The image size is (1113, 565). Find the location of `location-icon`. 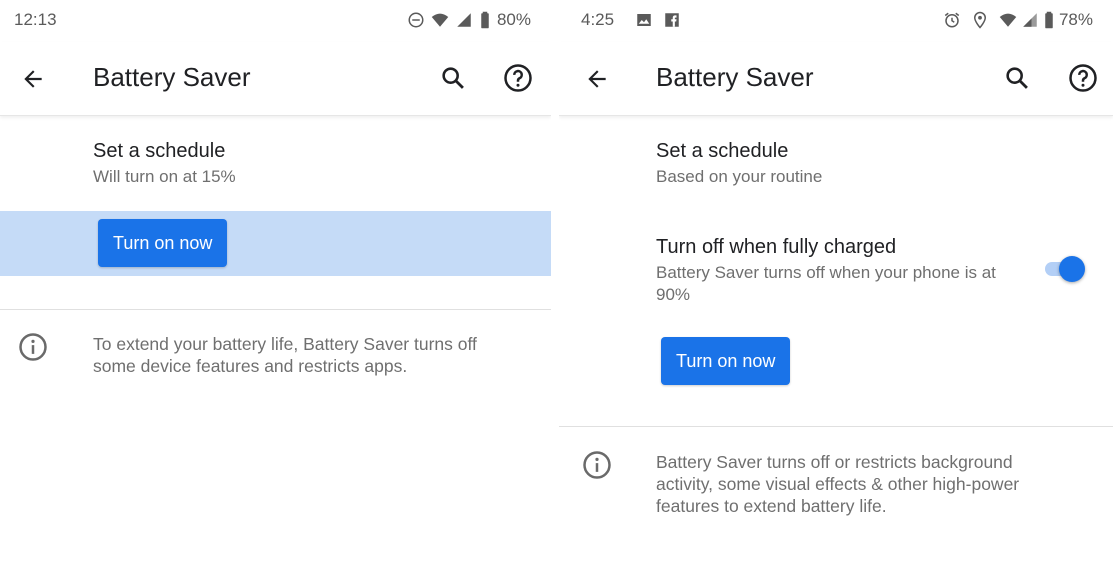

location-icon is located at coordinates (979, 20).